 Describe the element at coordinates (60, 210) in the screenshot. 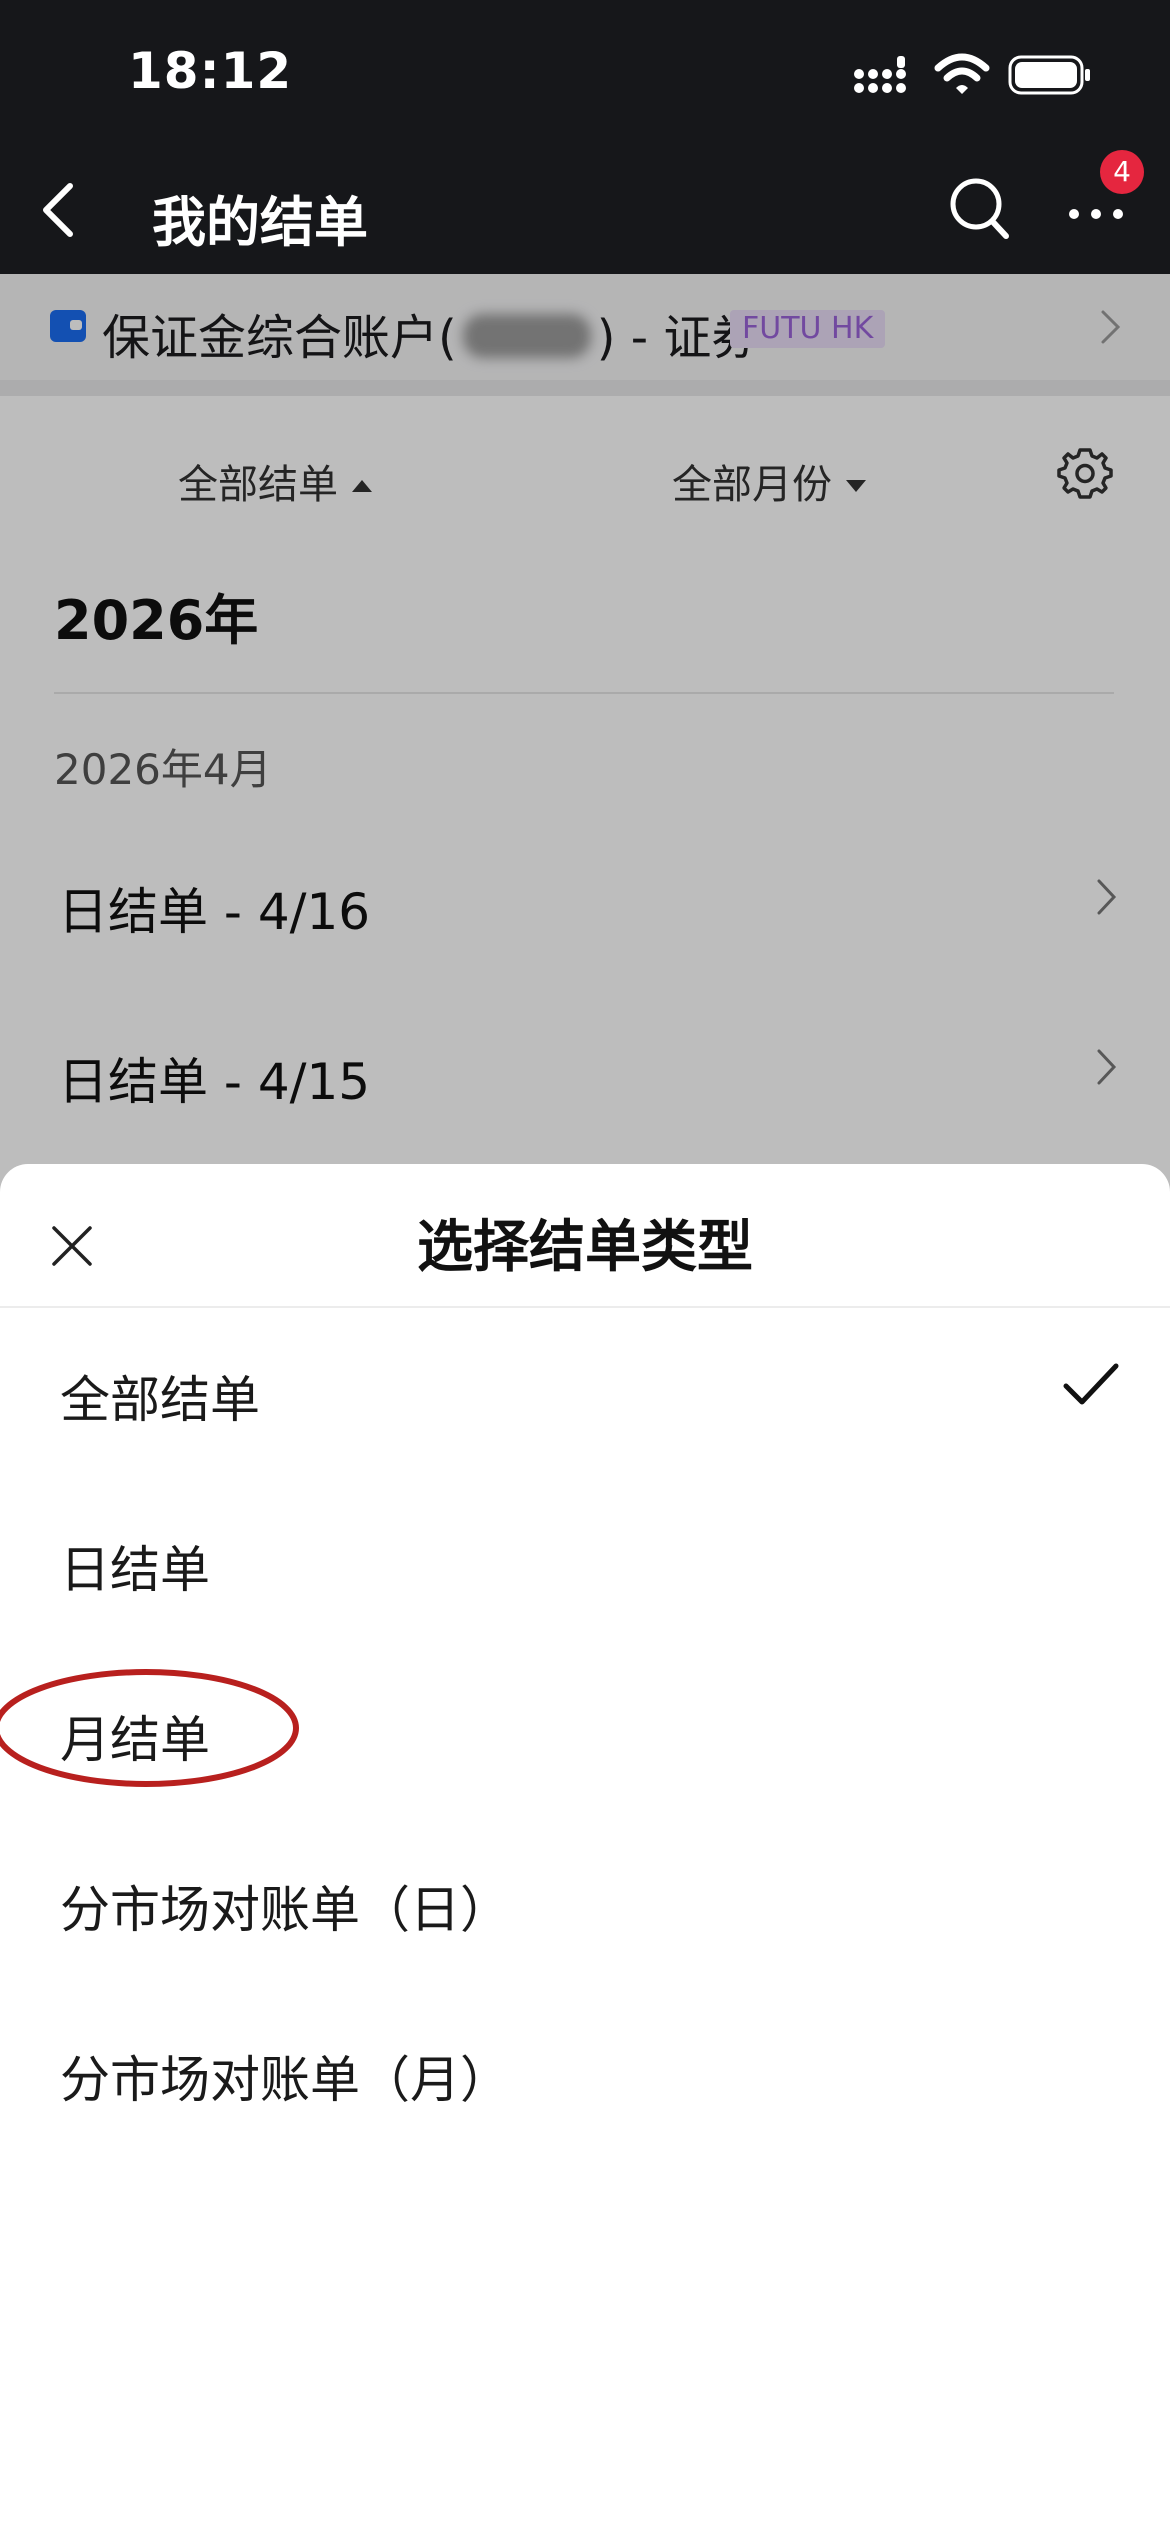

I see `back-icon` at that location.